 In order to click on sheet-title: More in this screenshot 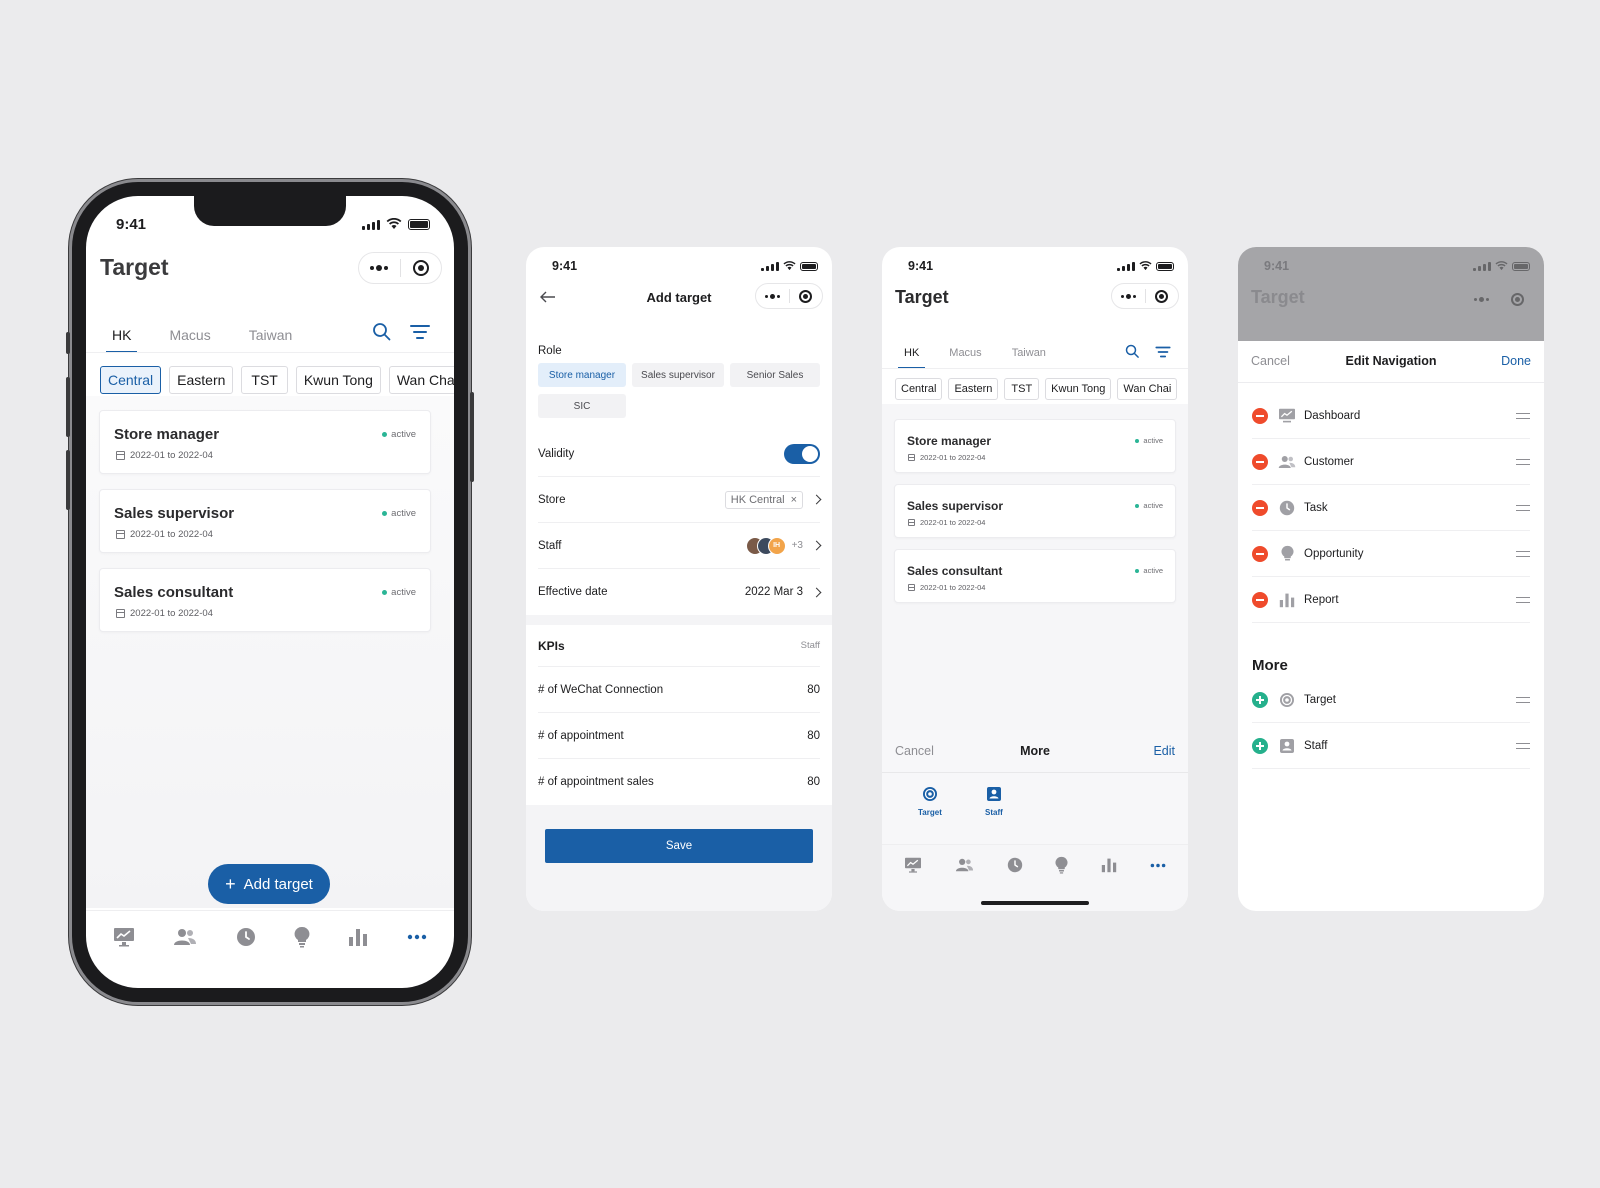, I will do `click(1035, 751)`.